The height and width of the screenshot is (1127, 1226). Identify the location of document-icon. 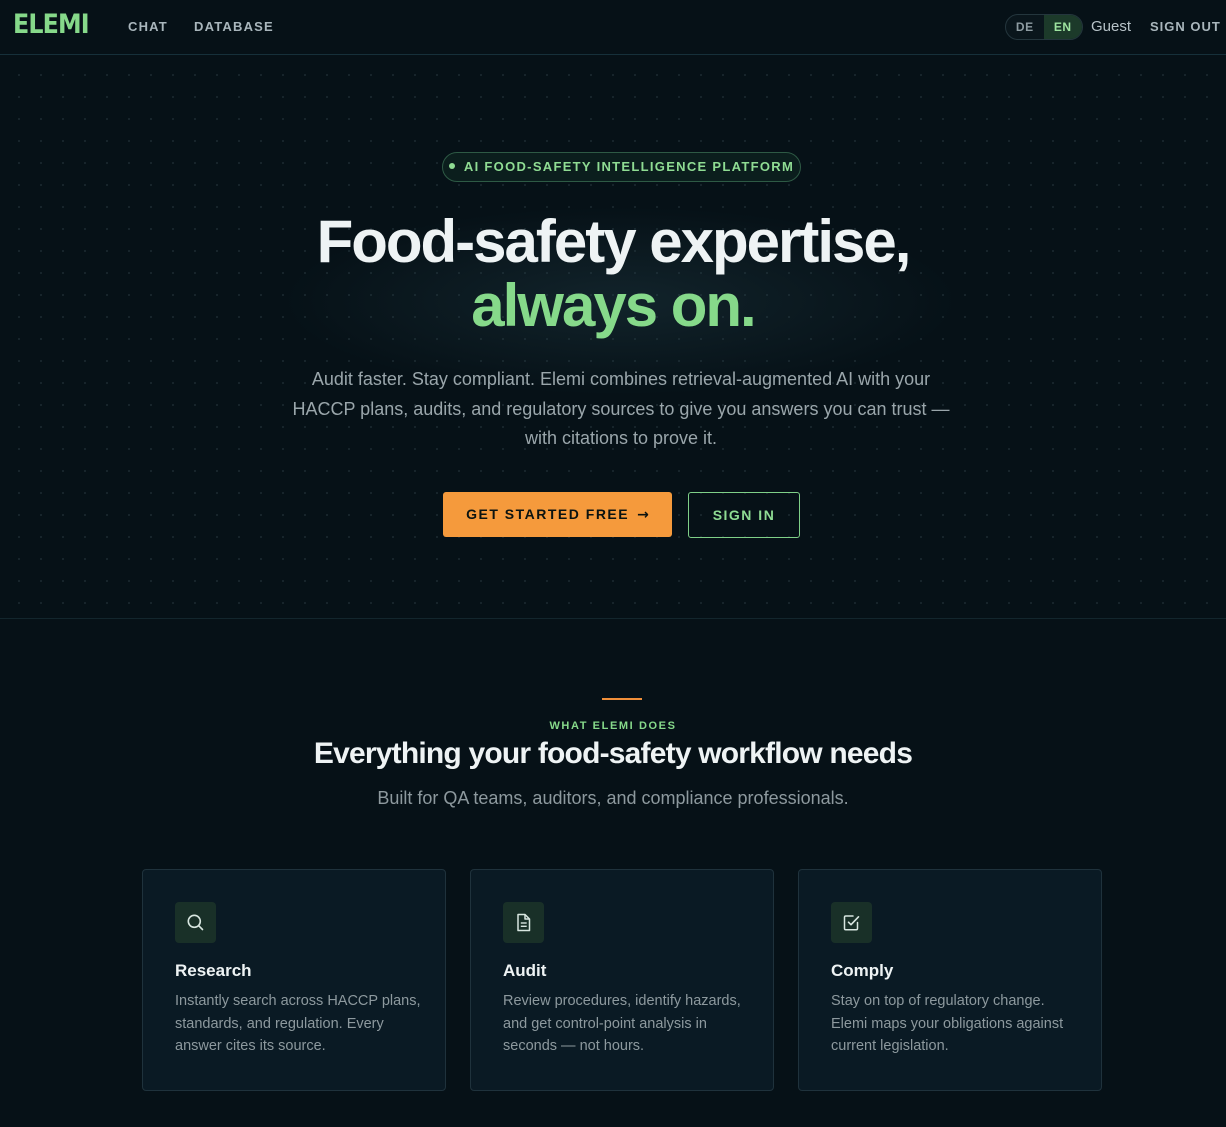
(523, 922).